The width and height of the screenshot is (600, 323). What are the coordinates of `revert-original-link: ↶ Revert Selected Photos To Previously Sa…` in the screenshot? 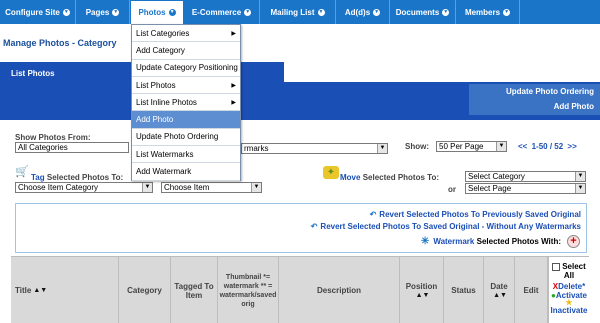 It's located at (475, 214).